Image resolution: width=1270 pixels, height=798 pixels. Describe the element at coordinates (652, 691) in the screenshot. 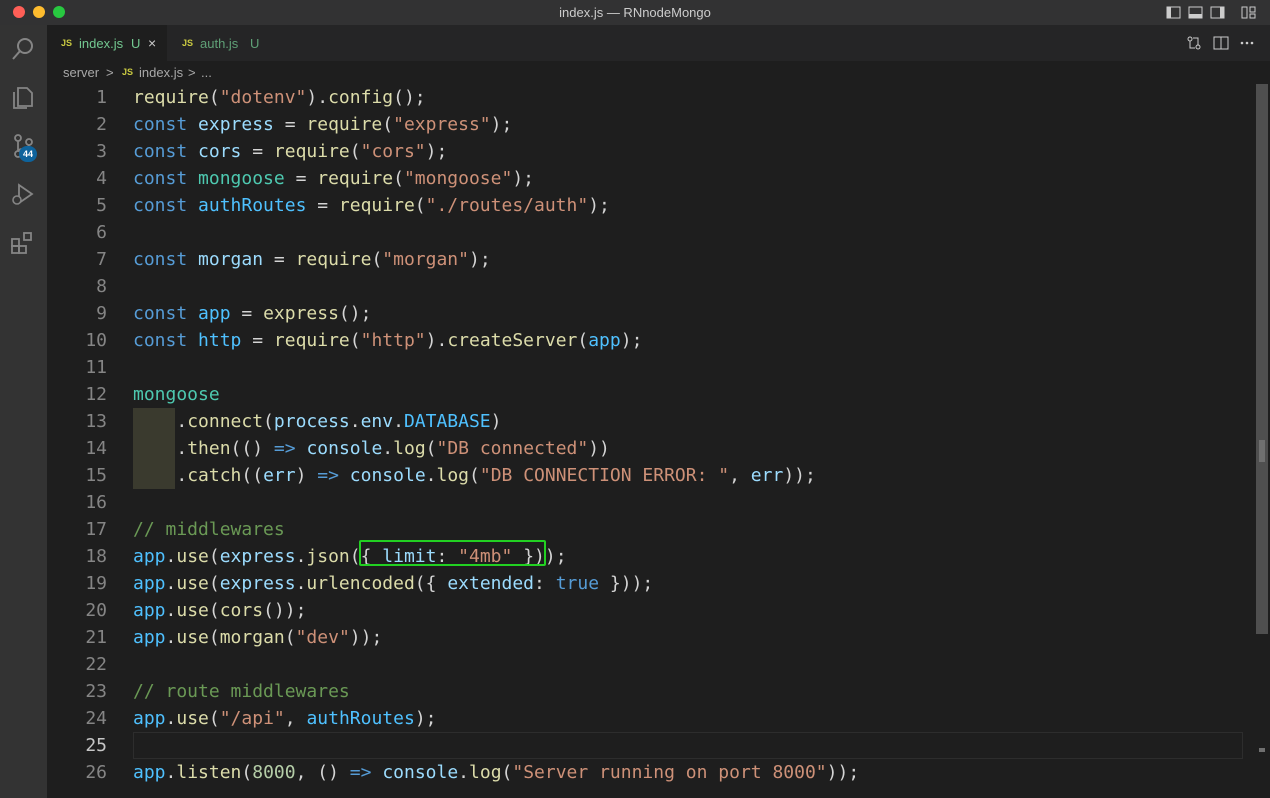

I see `code-line: 23 // route middlewares` at that location.